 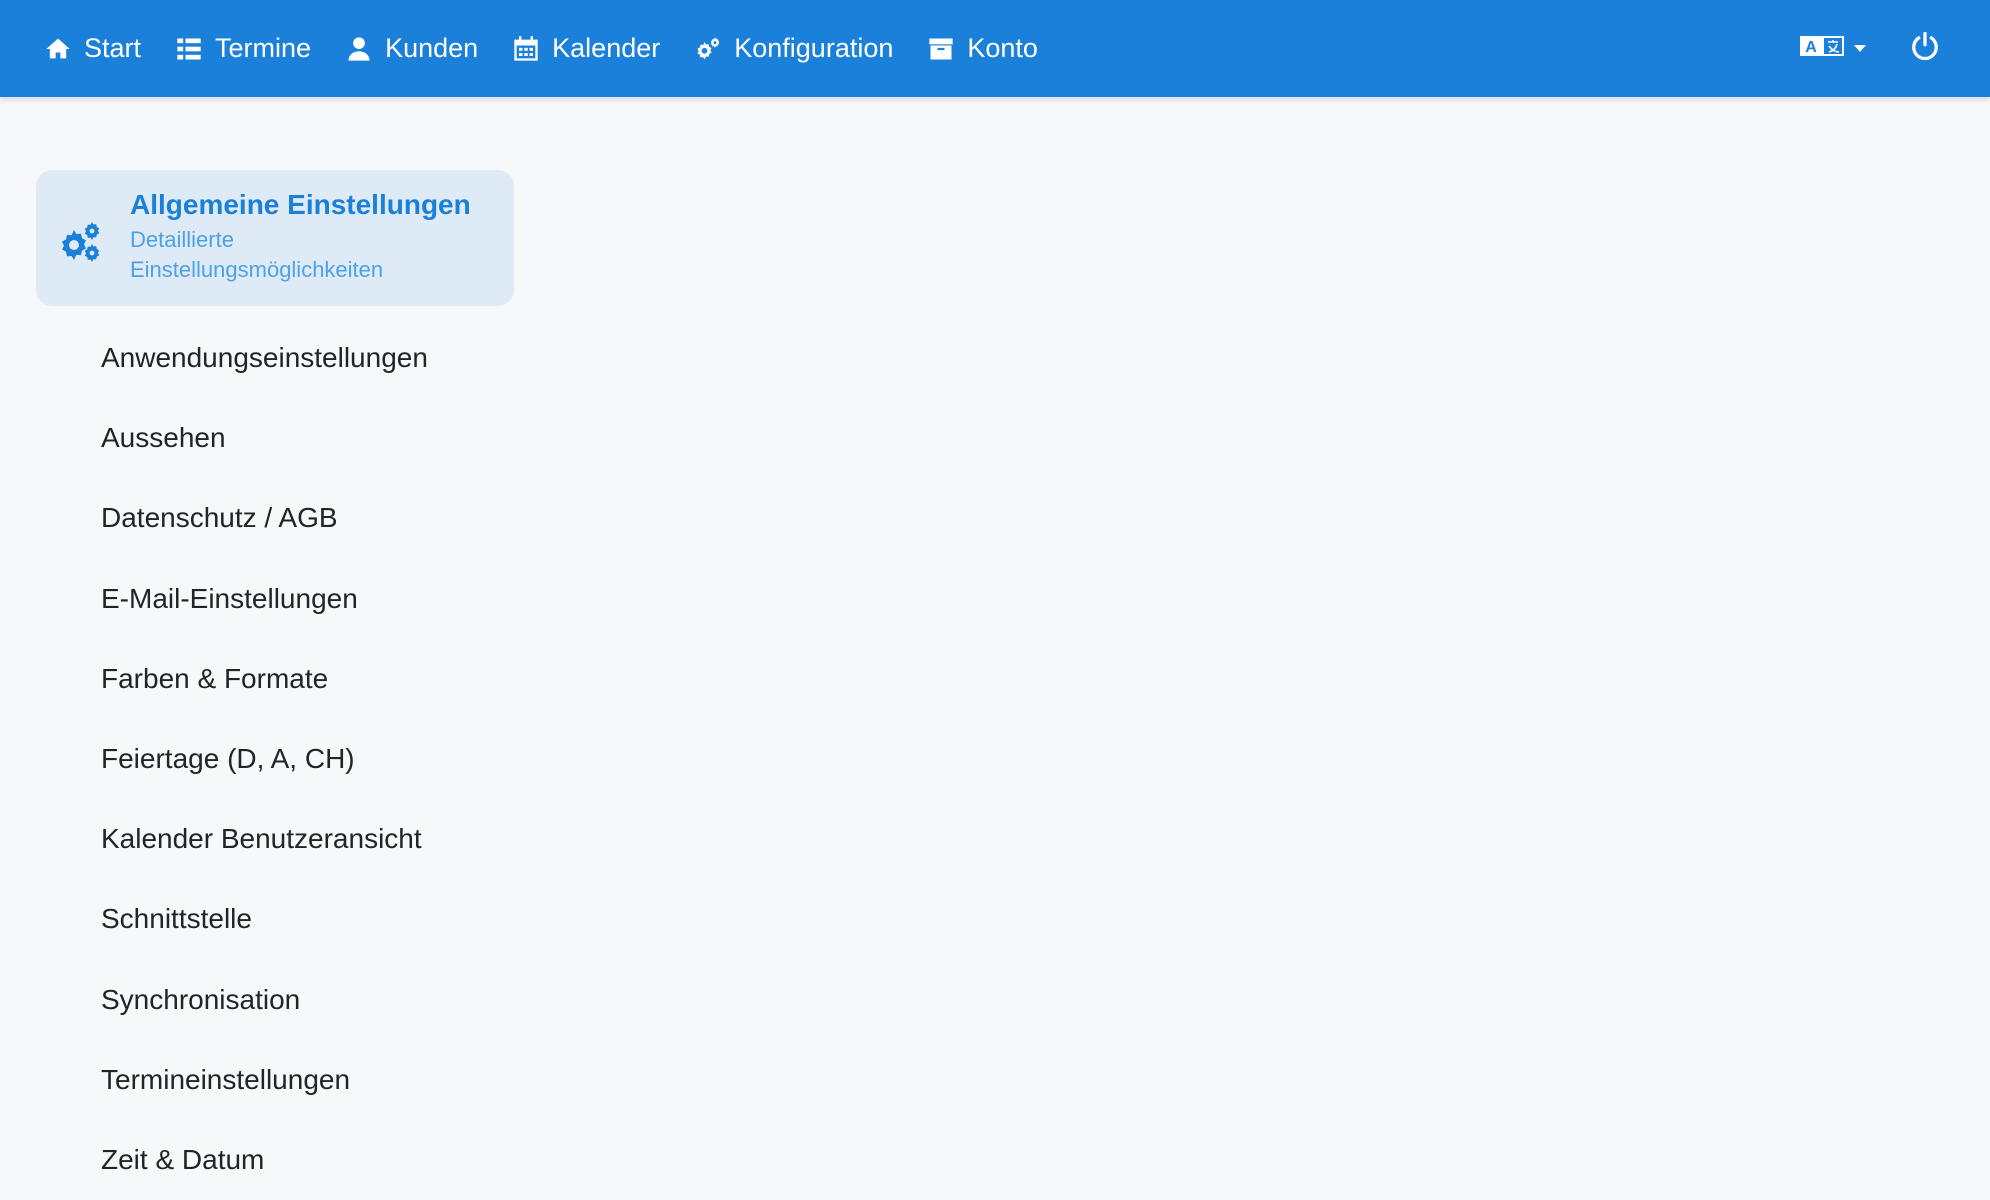 I want to click on chevron-down-icon, so click(x=1860, y=48).